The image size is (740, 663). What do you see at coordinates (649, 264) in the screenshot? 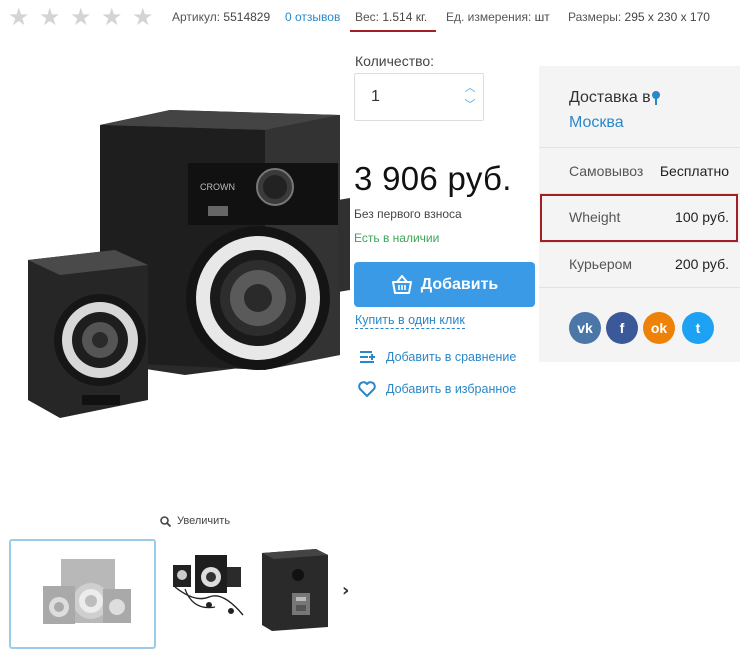
I see `delivery-row-courier: Курьером 200 руб.` at bounding box center [649, 264].